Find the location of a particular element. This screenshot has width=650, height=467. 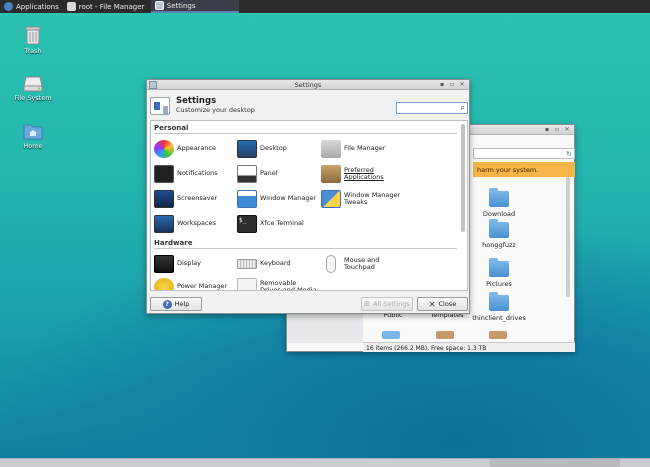

all-settings-icon: ⊞ is located at coordinates (367, 304).